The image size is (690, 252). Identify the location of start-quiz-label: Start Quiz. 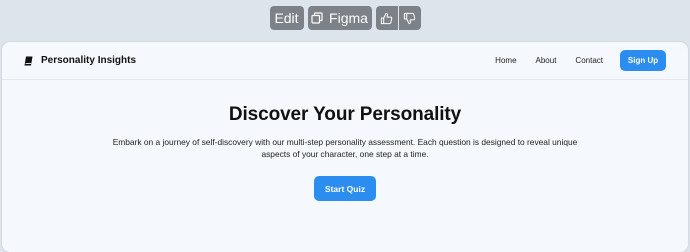
(345, 188).